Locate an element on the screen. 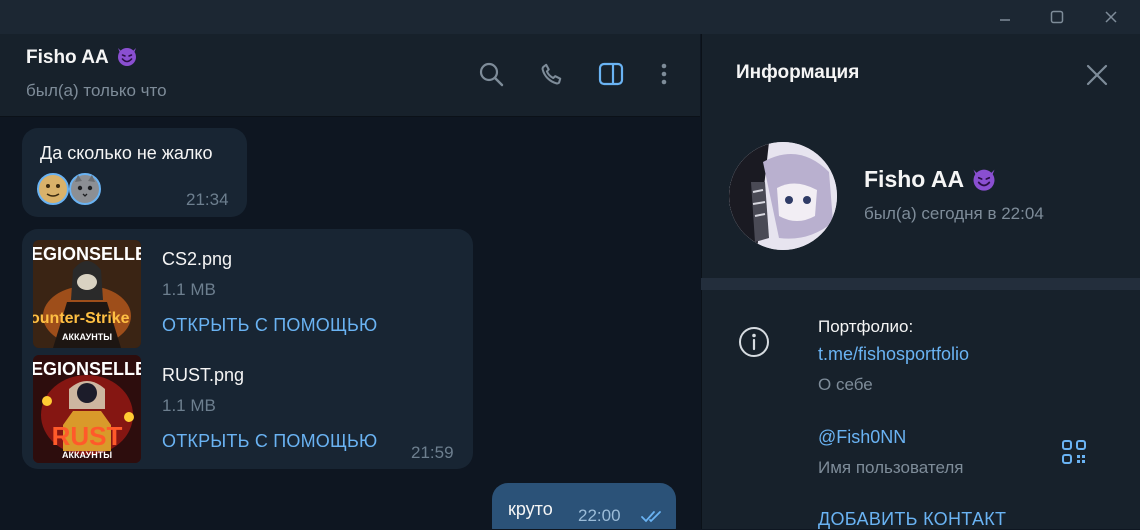  info-panel-title: Информация is located at coordinates (798, 72).